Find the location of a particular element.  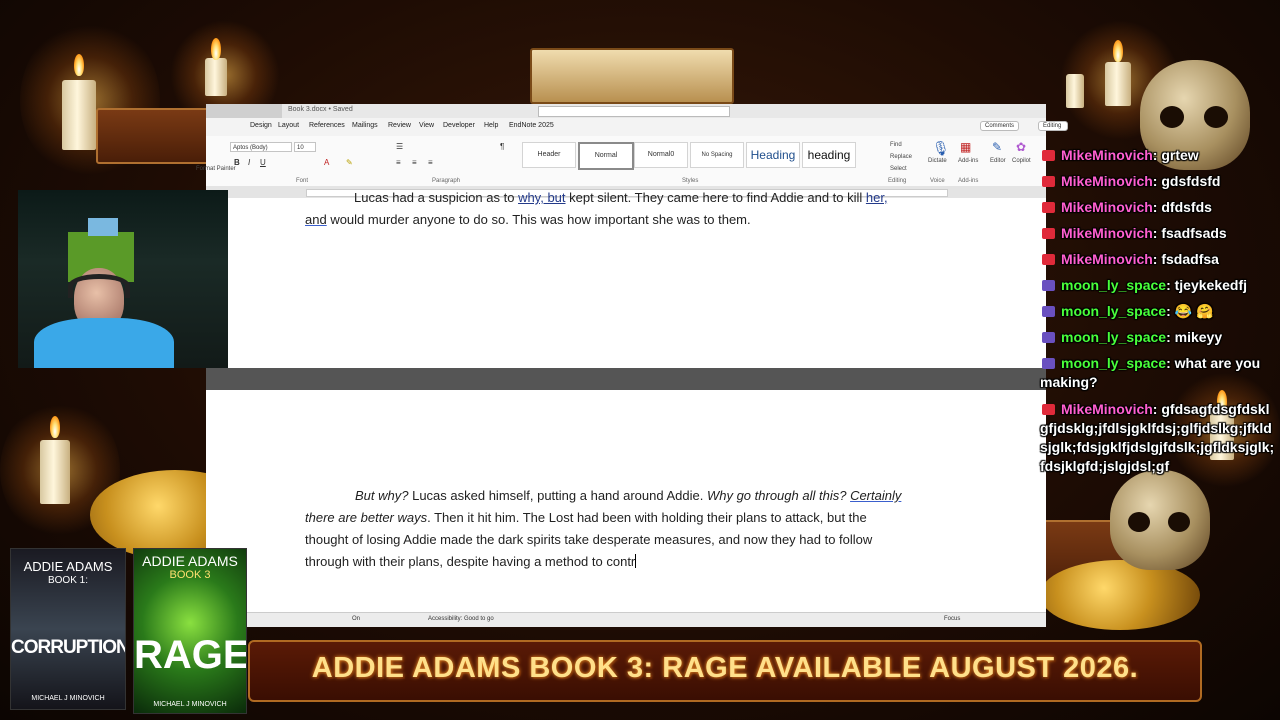

accessibility-status: Accessibility: Good to go is located at coordinates (461, 619).